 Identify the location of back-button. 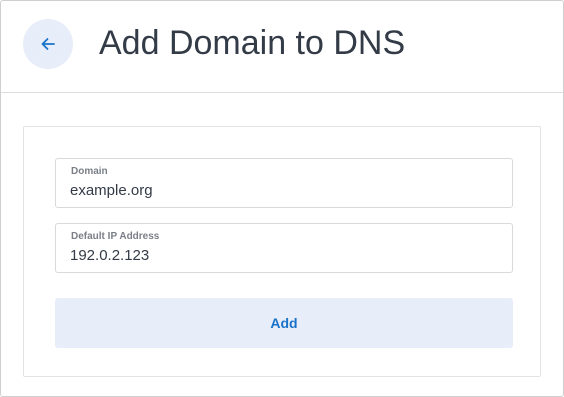
(48, 44).